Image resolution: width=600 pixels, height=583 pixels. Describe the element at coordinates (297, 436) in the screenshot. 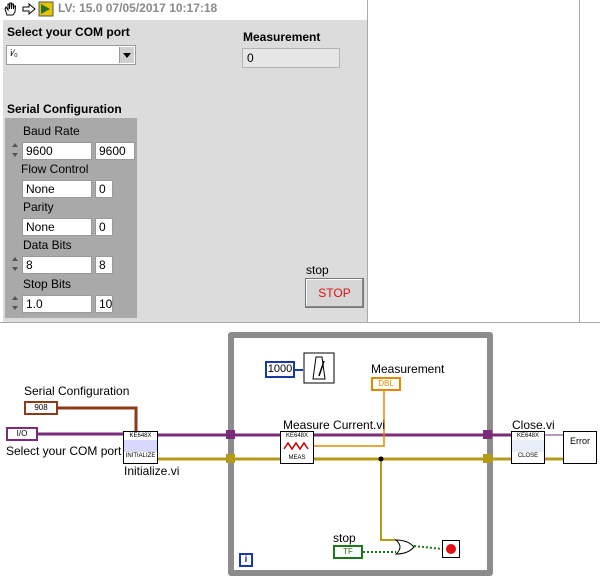

I see `measure-icon-top: KE648X` at that location.